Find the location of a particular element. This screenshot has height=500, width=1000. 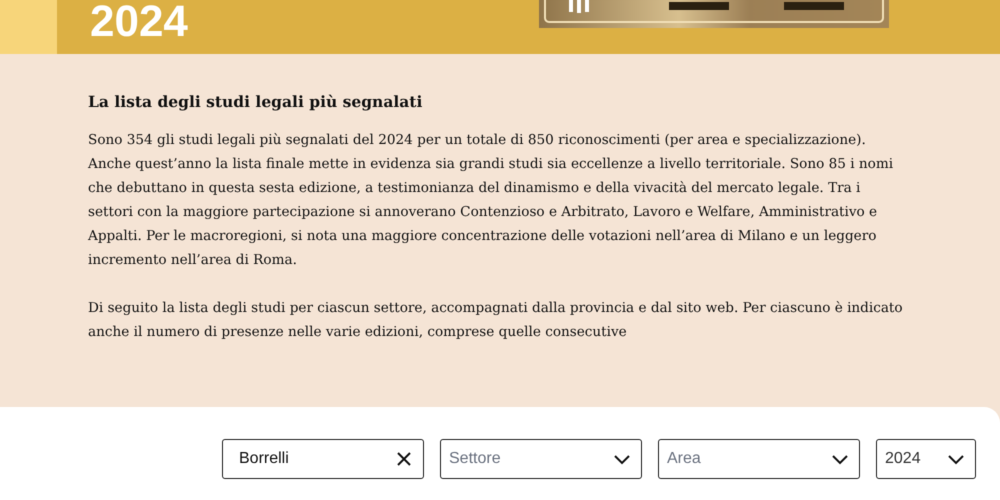

accent-strip is located at coordinates (28, 27).